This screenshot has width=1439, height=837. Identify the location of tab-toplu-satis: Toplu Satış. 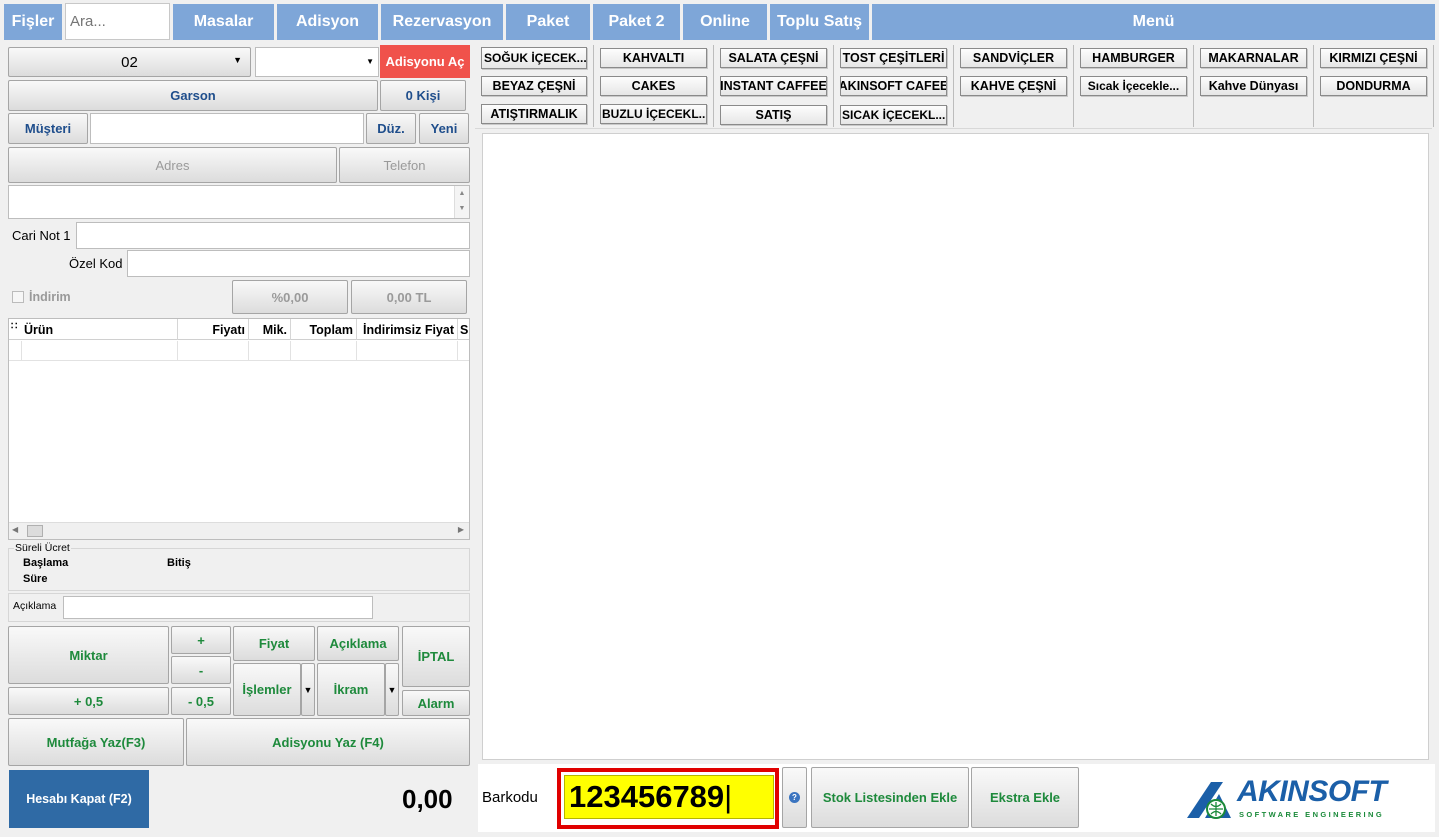
(819, 22).